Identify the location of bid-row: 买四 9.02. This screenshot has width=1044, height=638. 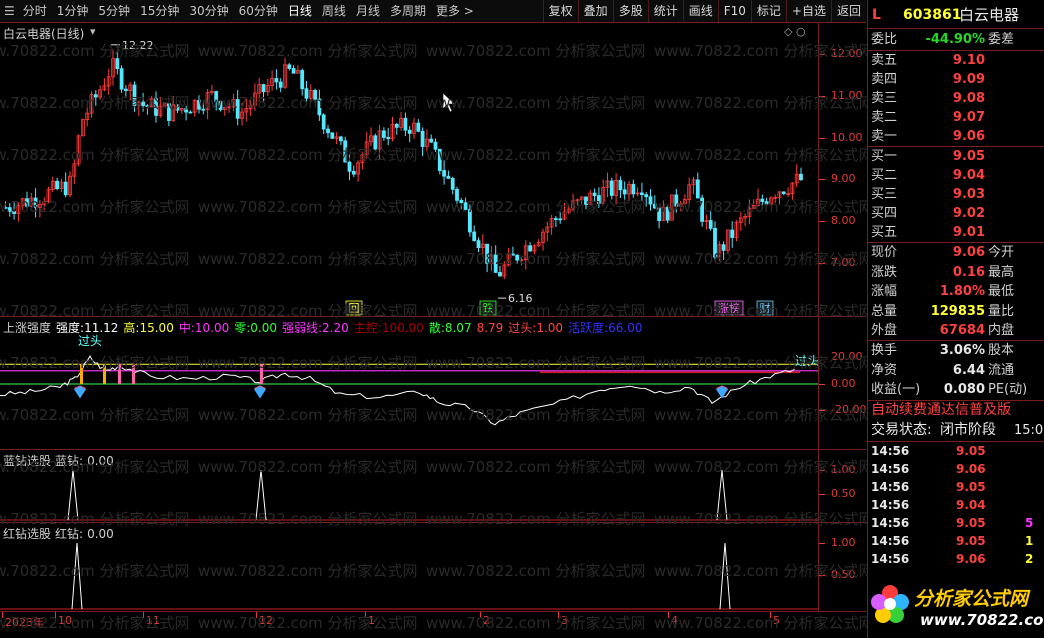
(956, 213).